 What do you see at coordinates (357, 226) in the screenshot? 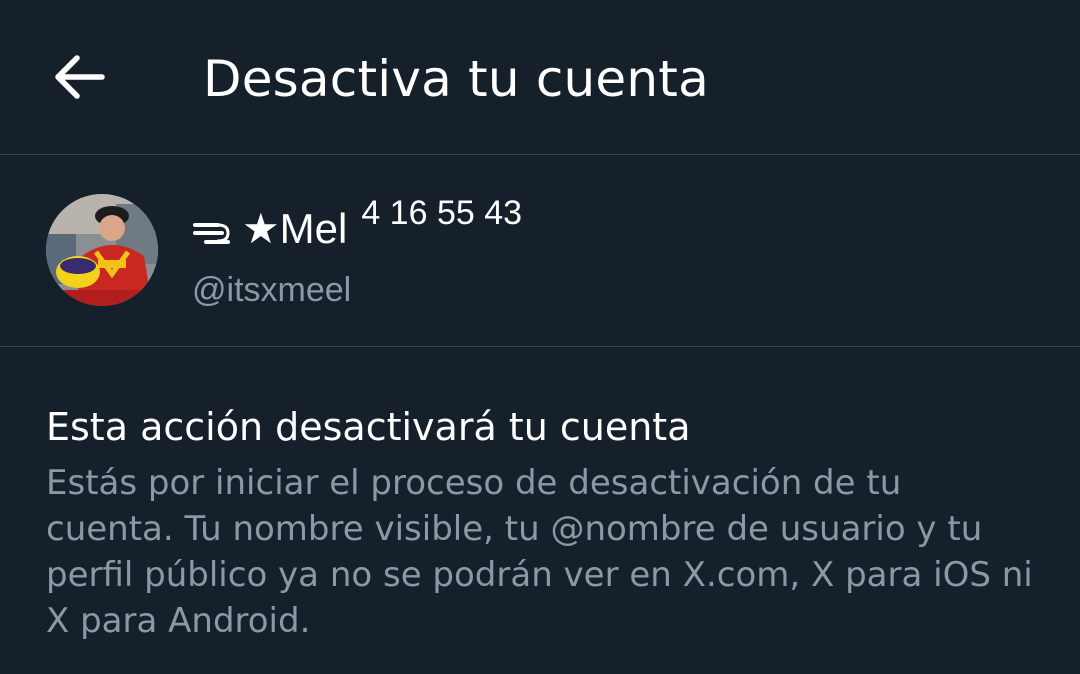
I see `display-name: ★Mel 4 16 55 43` at bounding box center [357, 226].